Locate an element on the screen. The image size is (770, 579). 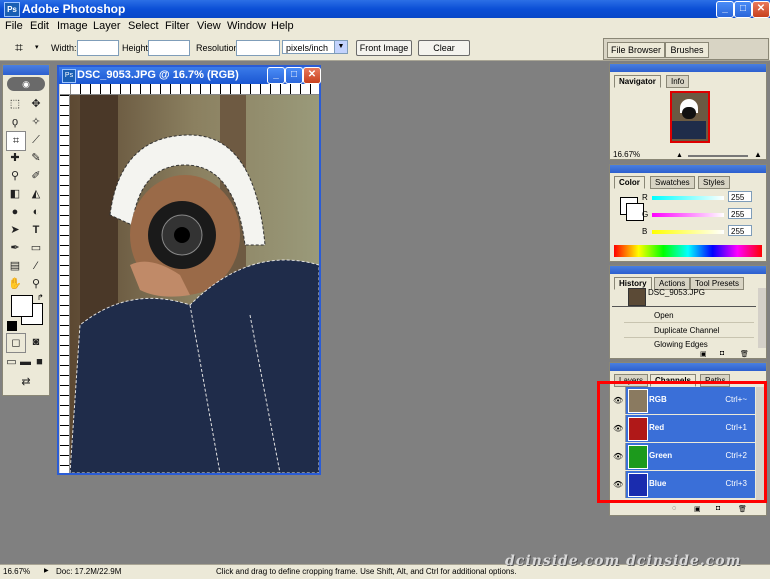
zoom-tool-icon: ⚲ is located at coordinates (36, 284).